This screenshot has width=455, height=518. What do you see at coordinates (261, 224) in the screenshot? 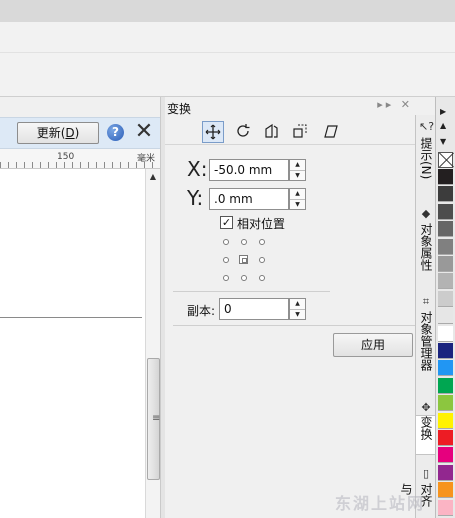
I see `relative-position-label: 相对位置` at bounding box center [261, 224].